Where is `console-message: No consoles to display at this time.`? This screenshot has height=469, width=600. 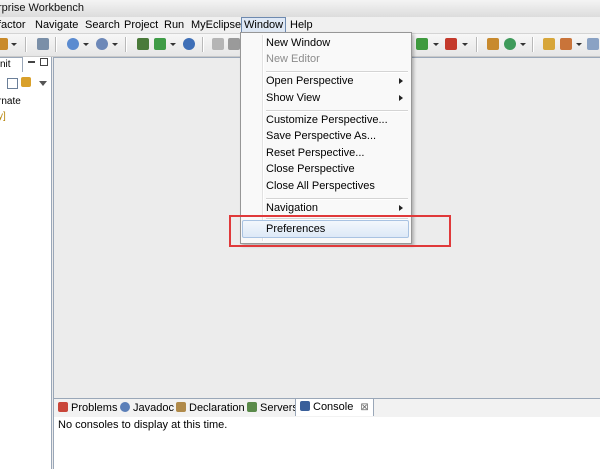 console-message: No consoles to display at this time. is located at coordinates (143, 425).